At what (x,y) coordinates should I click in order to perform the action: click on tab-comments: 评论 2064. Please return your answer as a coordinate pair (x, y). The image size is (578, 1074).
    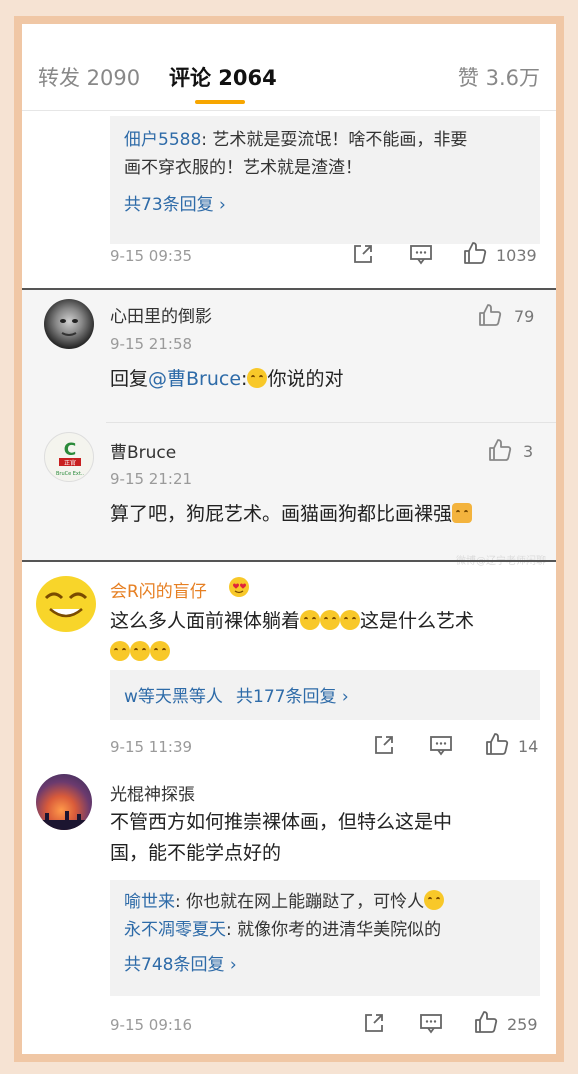
    Looking at the image, I should click on (223, 77).